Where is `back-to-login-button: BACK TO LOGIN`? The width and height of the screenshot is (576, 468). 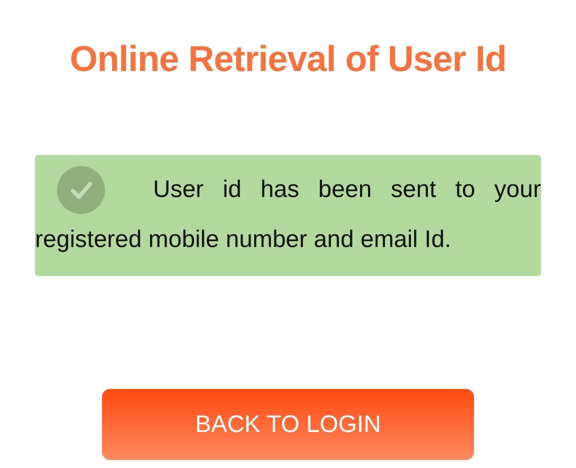
back-to-login-button: BACK TO LOGIN is located at coordinates (288, 424).